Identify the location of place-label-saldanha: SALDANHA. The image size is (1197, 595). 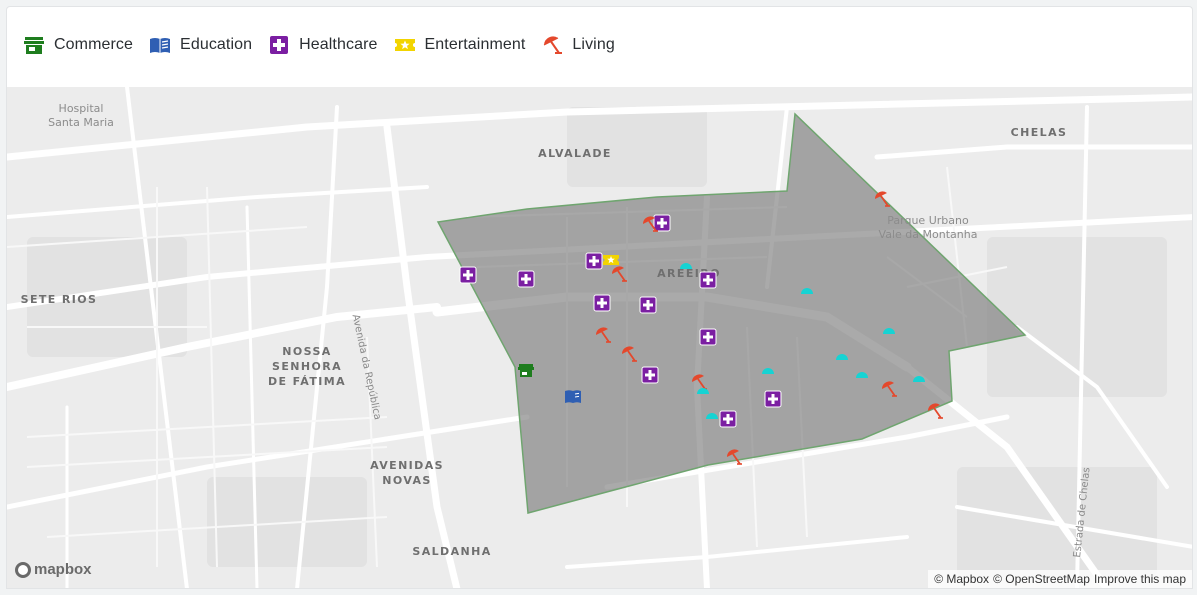
(452, 551).